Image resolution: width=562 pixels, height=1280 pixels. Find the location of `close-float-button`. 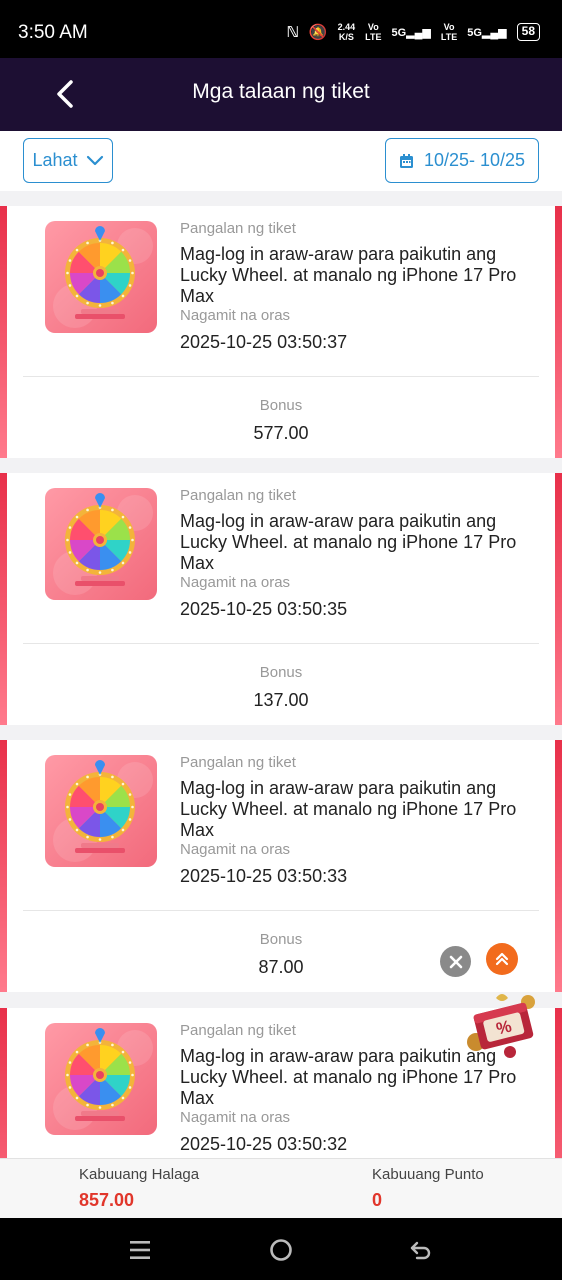

close-float-button is located at coordinates (455, 961).